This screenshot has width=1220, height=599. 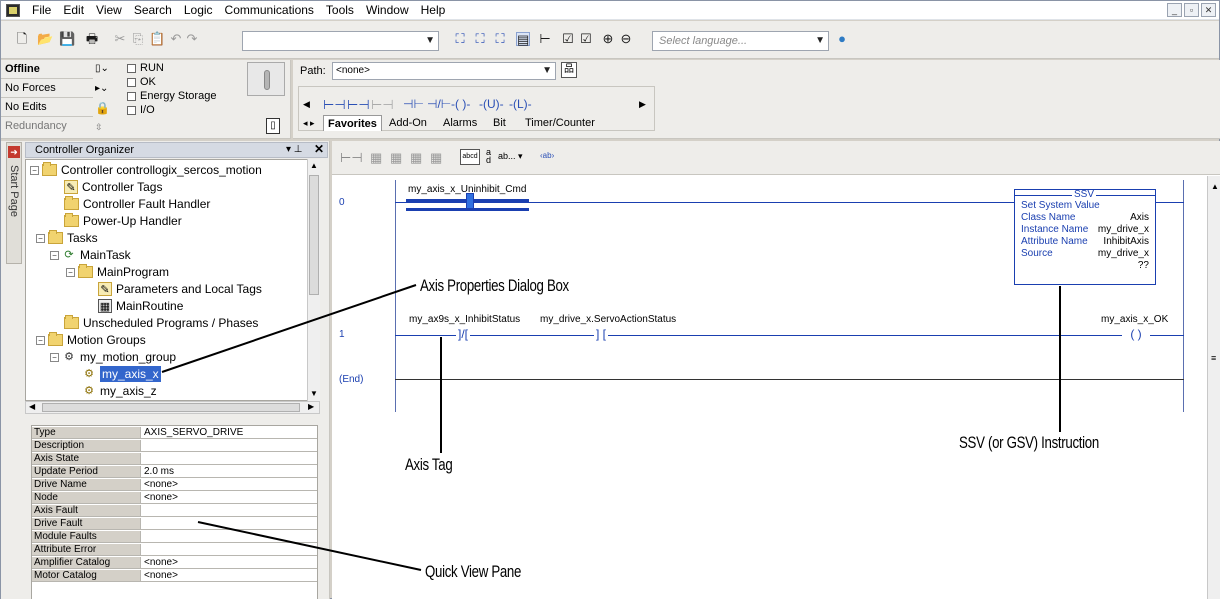 I want to click on callout-ssv-instruction: SSV (or GSV) Instruction, so click(x=1029, y=442).